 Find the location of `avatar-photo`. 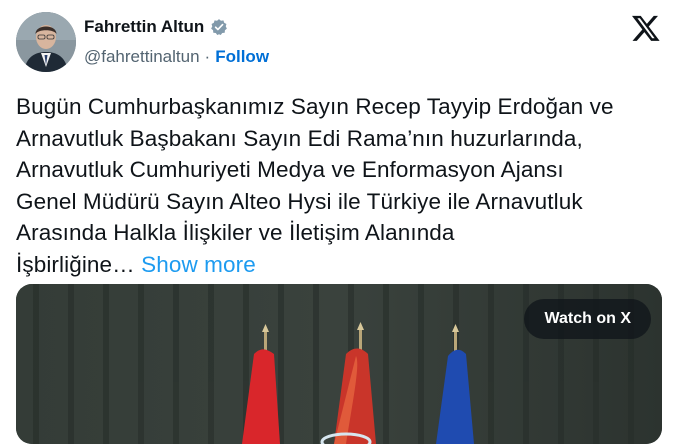

avatar-photo is located at coordinates (46, 42).